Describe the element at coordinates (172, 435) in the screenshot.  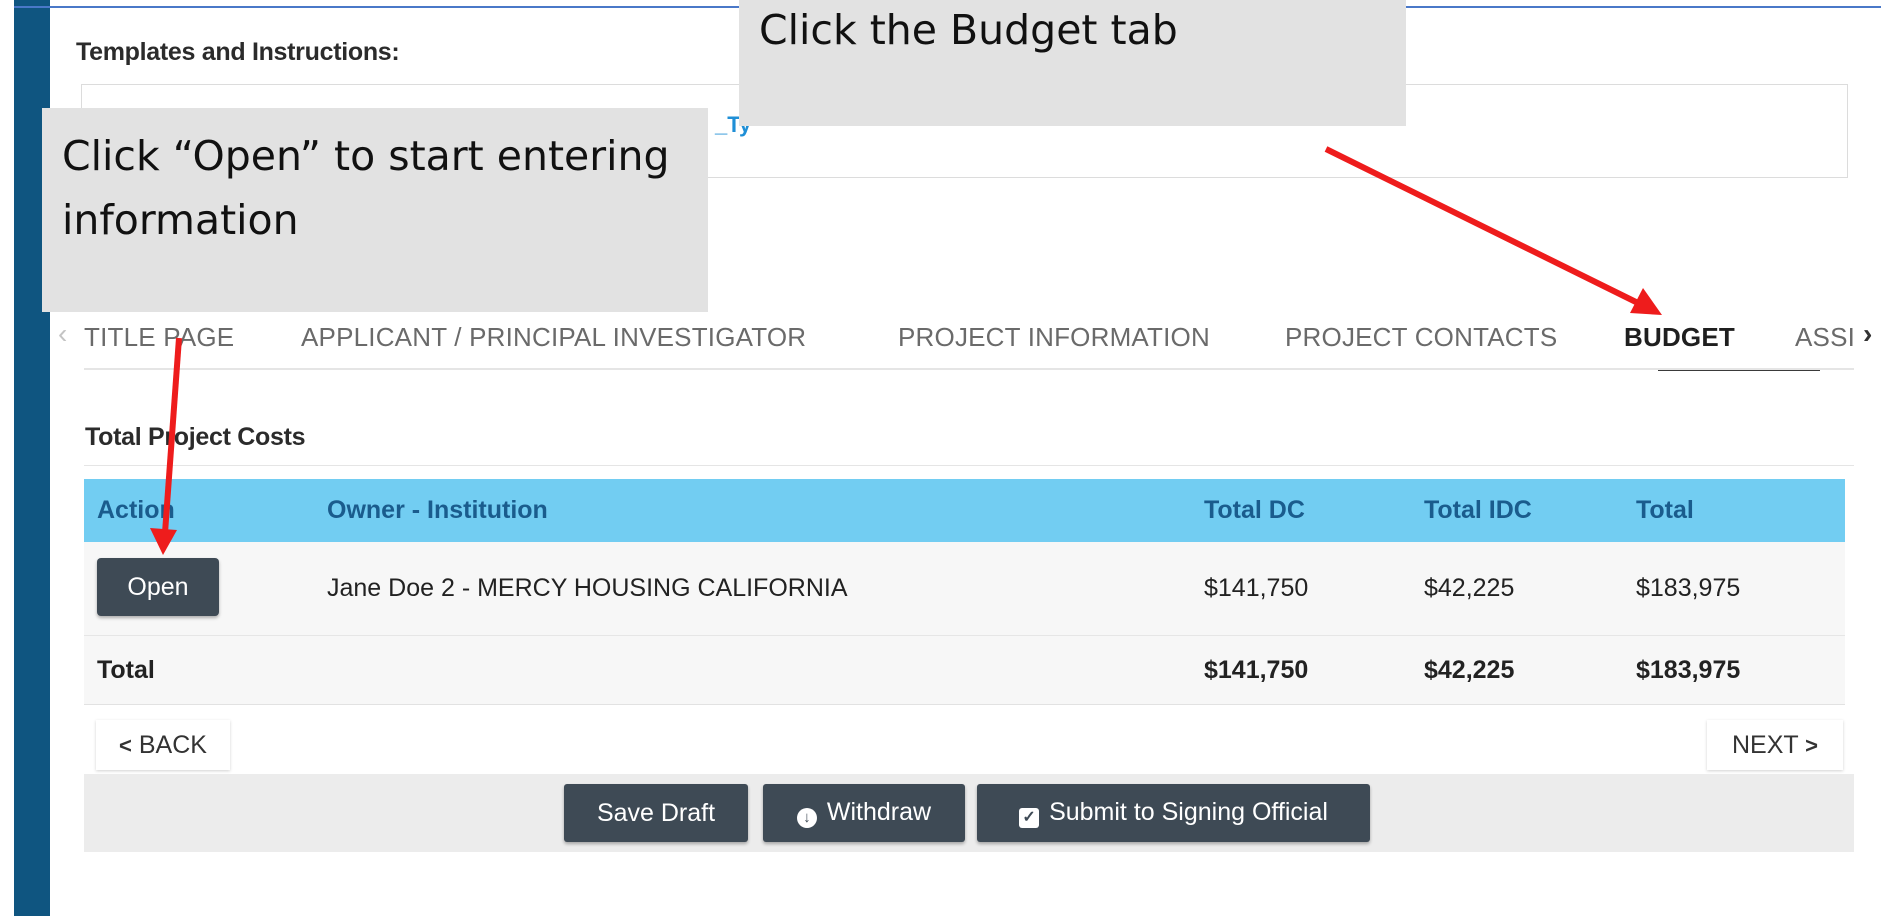
I see `arrow-to-open-button-line` at that location.